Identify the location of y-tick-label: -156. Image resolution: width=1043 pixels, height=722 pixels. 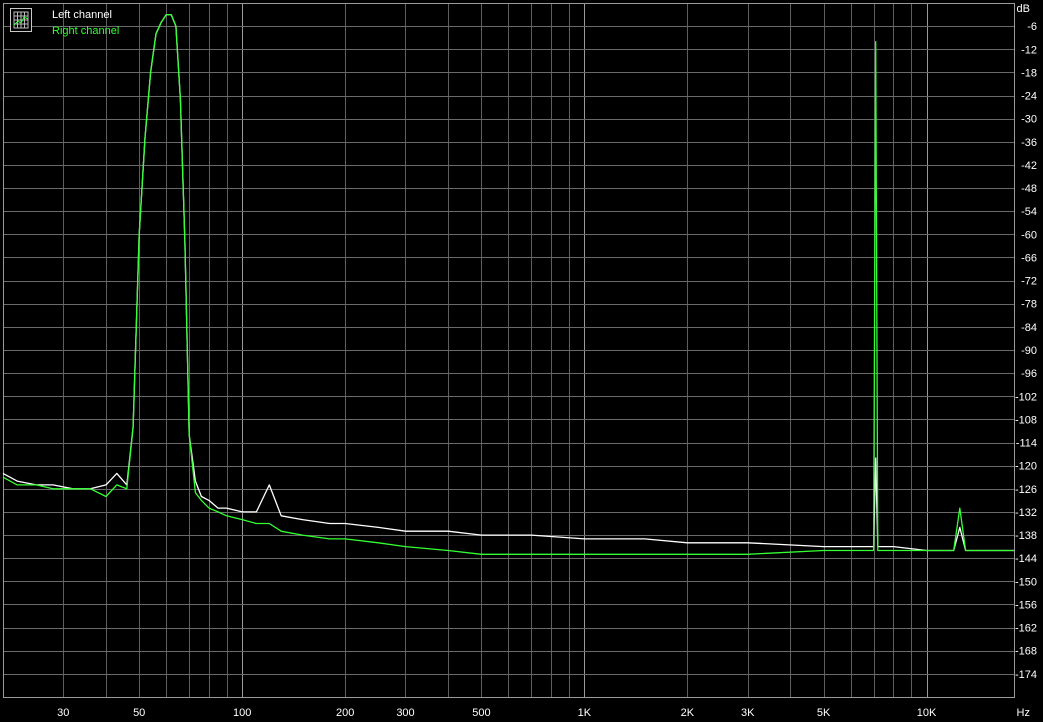
(1026, 606).